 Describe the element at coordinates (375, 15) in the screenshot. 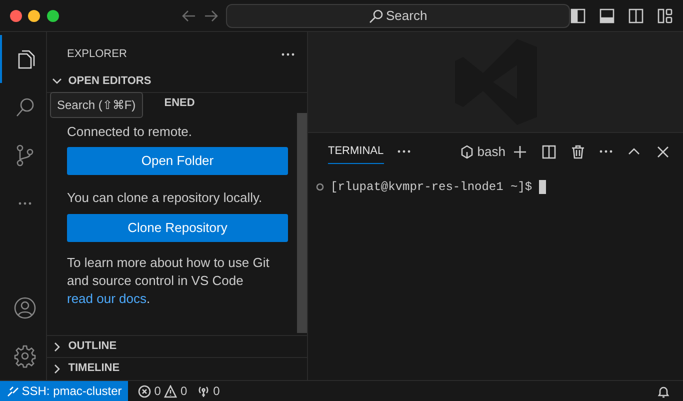

I see `search-icon` at that location.